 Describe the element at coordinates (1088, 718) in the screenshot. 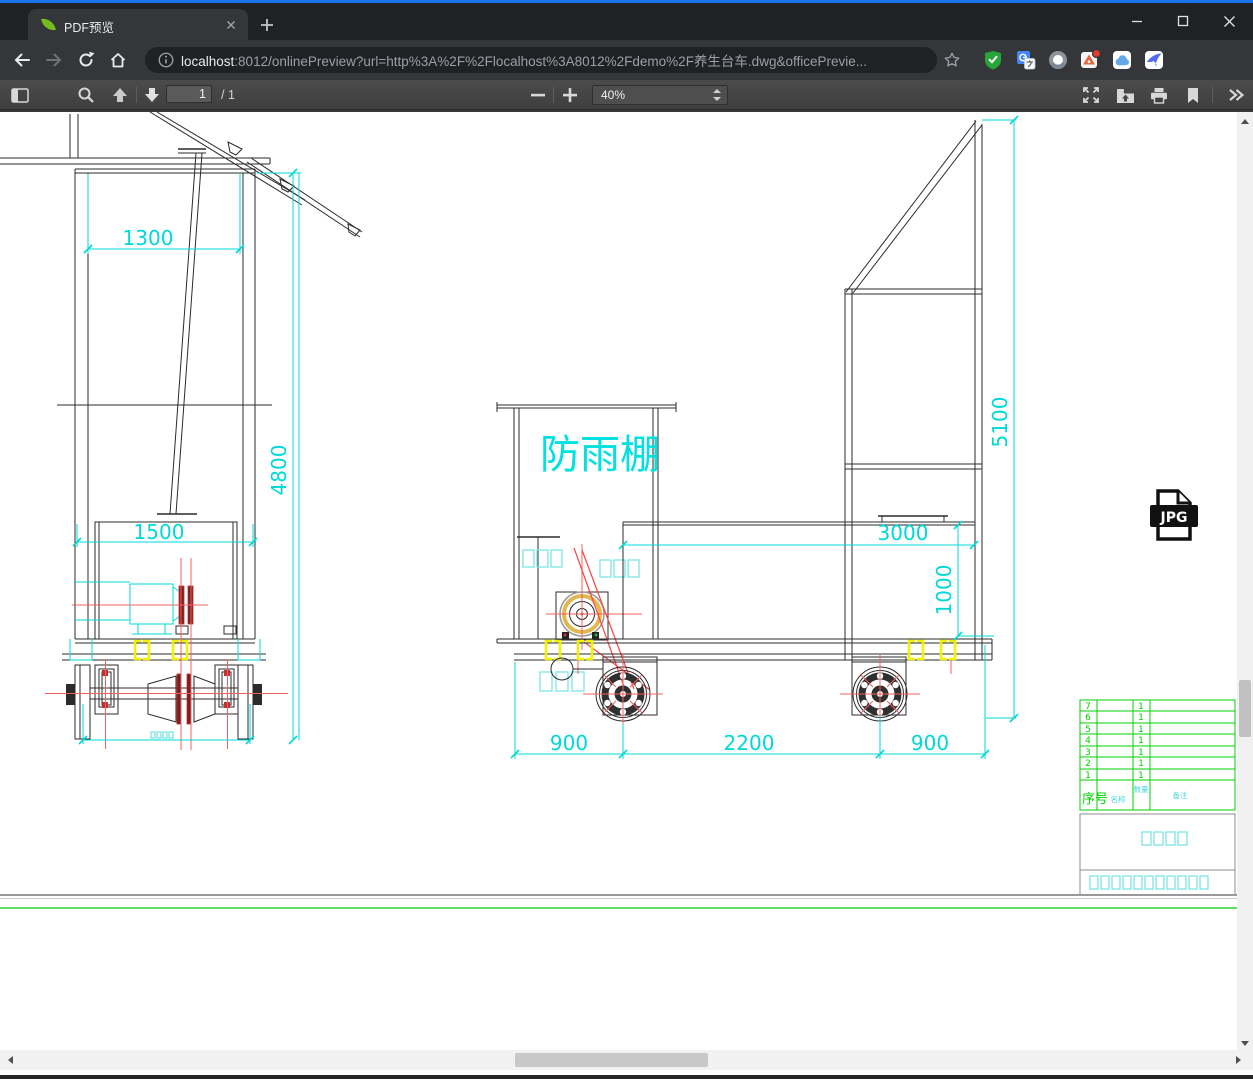

I see `svg-text: 6` at that location.